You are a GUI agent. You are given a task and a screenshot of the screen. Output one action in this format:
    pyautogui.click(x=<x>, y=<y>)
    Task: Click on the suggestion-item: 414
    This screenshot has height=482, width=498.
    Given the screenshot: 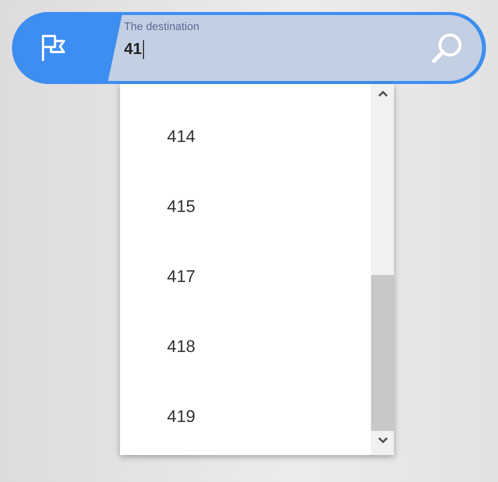 What is the action you would take?
    pyautogui.click(x=193, y=157)
    